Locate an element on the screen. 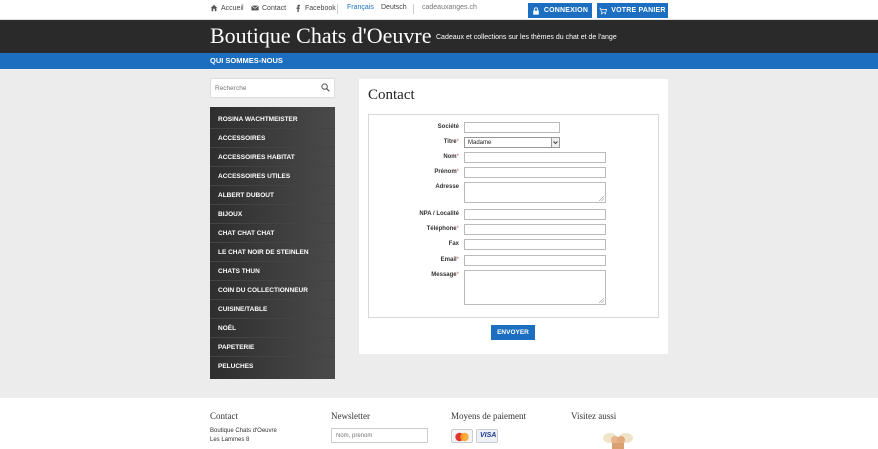 This screenshot has height=449, width=878. salutation-label-text: Titre is located at coordinates (450, 142).